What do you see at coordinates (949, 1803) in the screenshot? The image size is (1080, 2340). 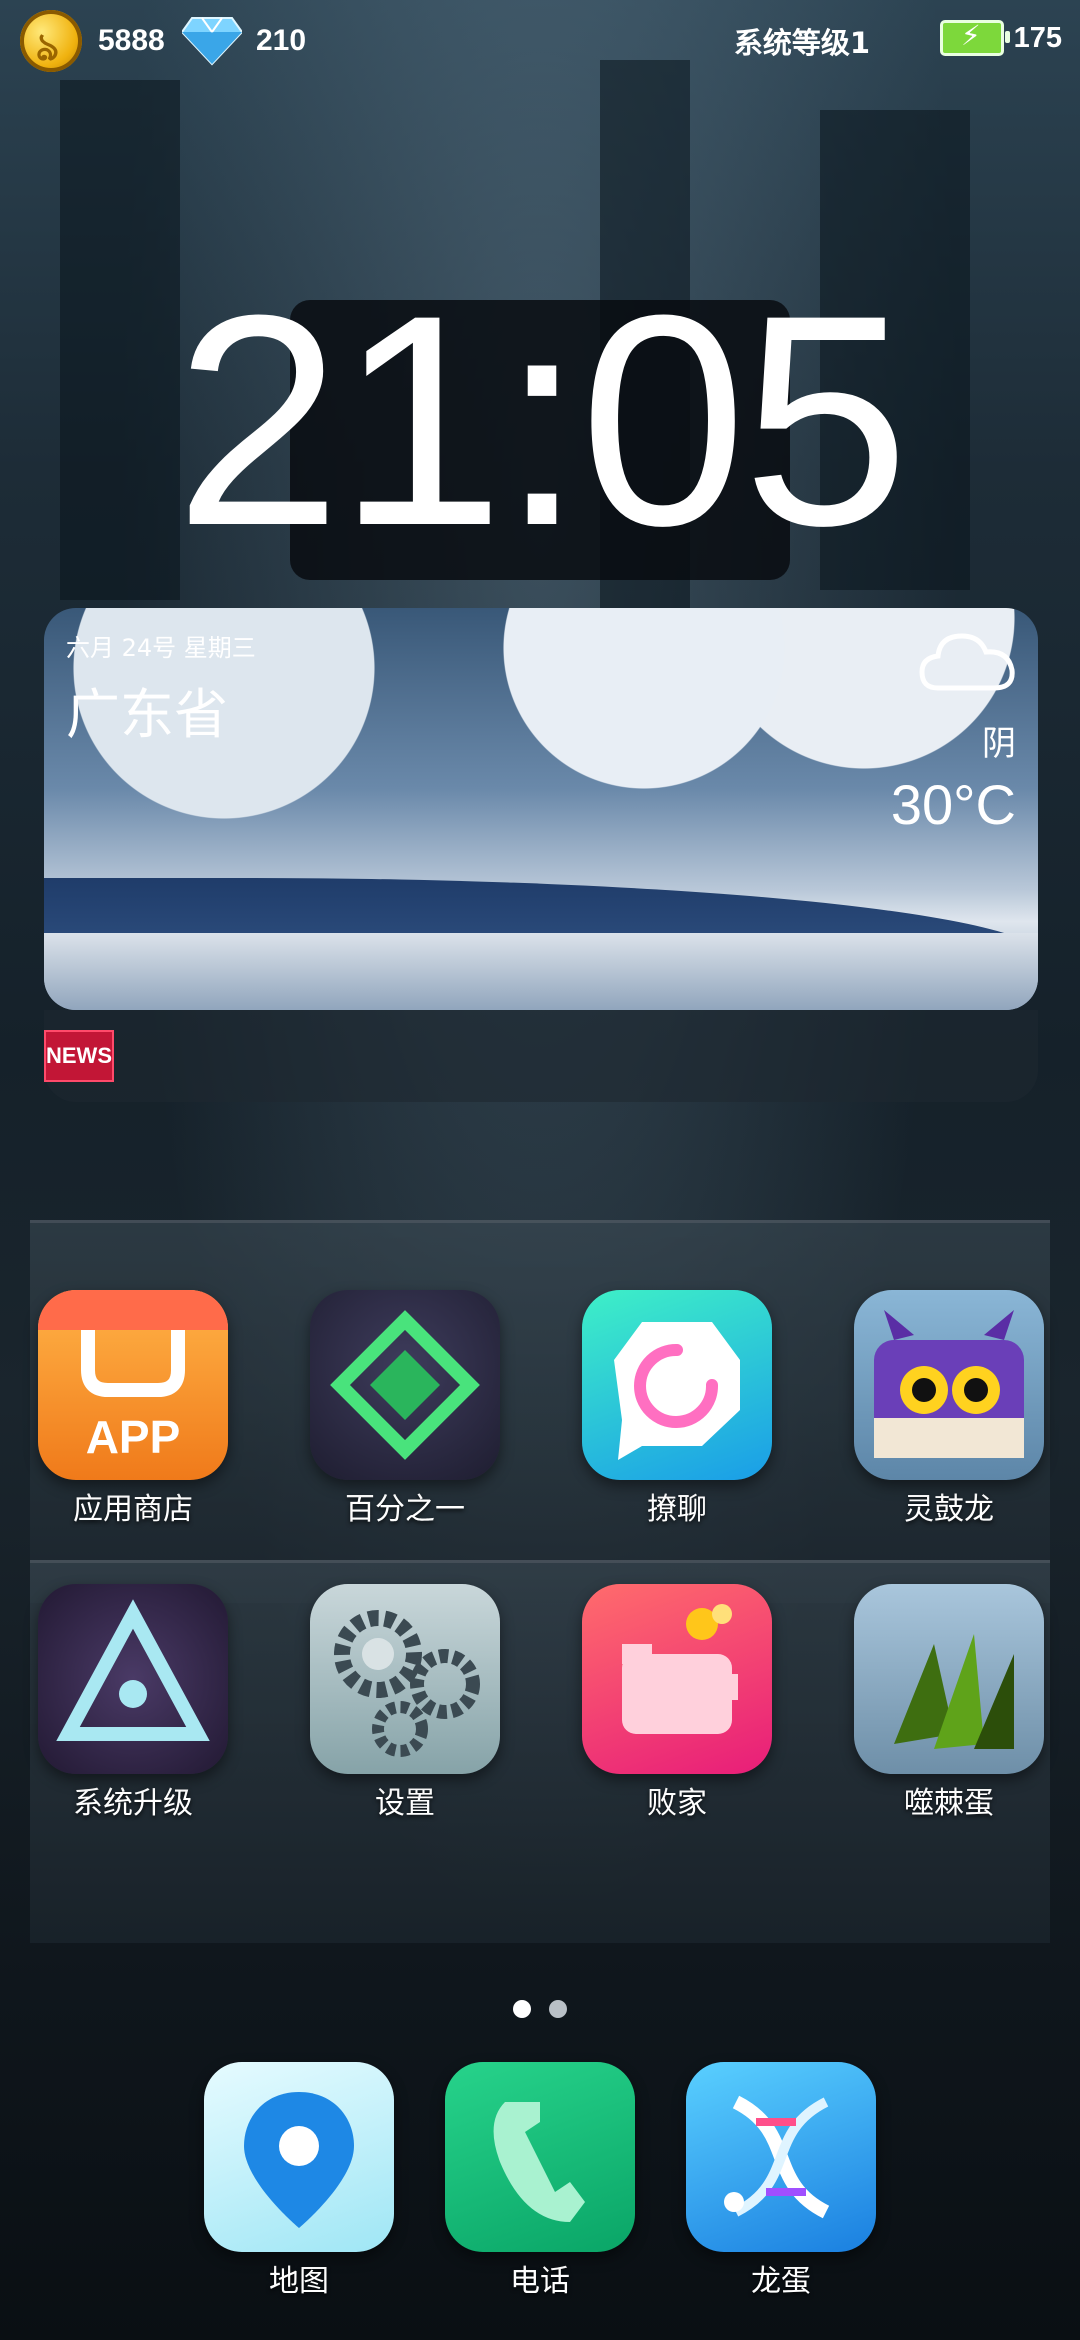 I see `app-label: 噬棘蛋` at bounding box center [949, 1803].